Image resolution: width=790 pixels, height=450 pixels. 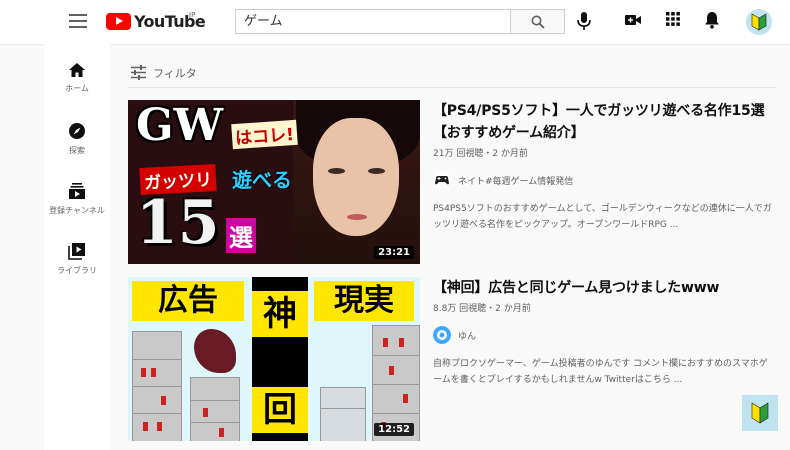 I want to click on avatar, so click(x=759, y=22).